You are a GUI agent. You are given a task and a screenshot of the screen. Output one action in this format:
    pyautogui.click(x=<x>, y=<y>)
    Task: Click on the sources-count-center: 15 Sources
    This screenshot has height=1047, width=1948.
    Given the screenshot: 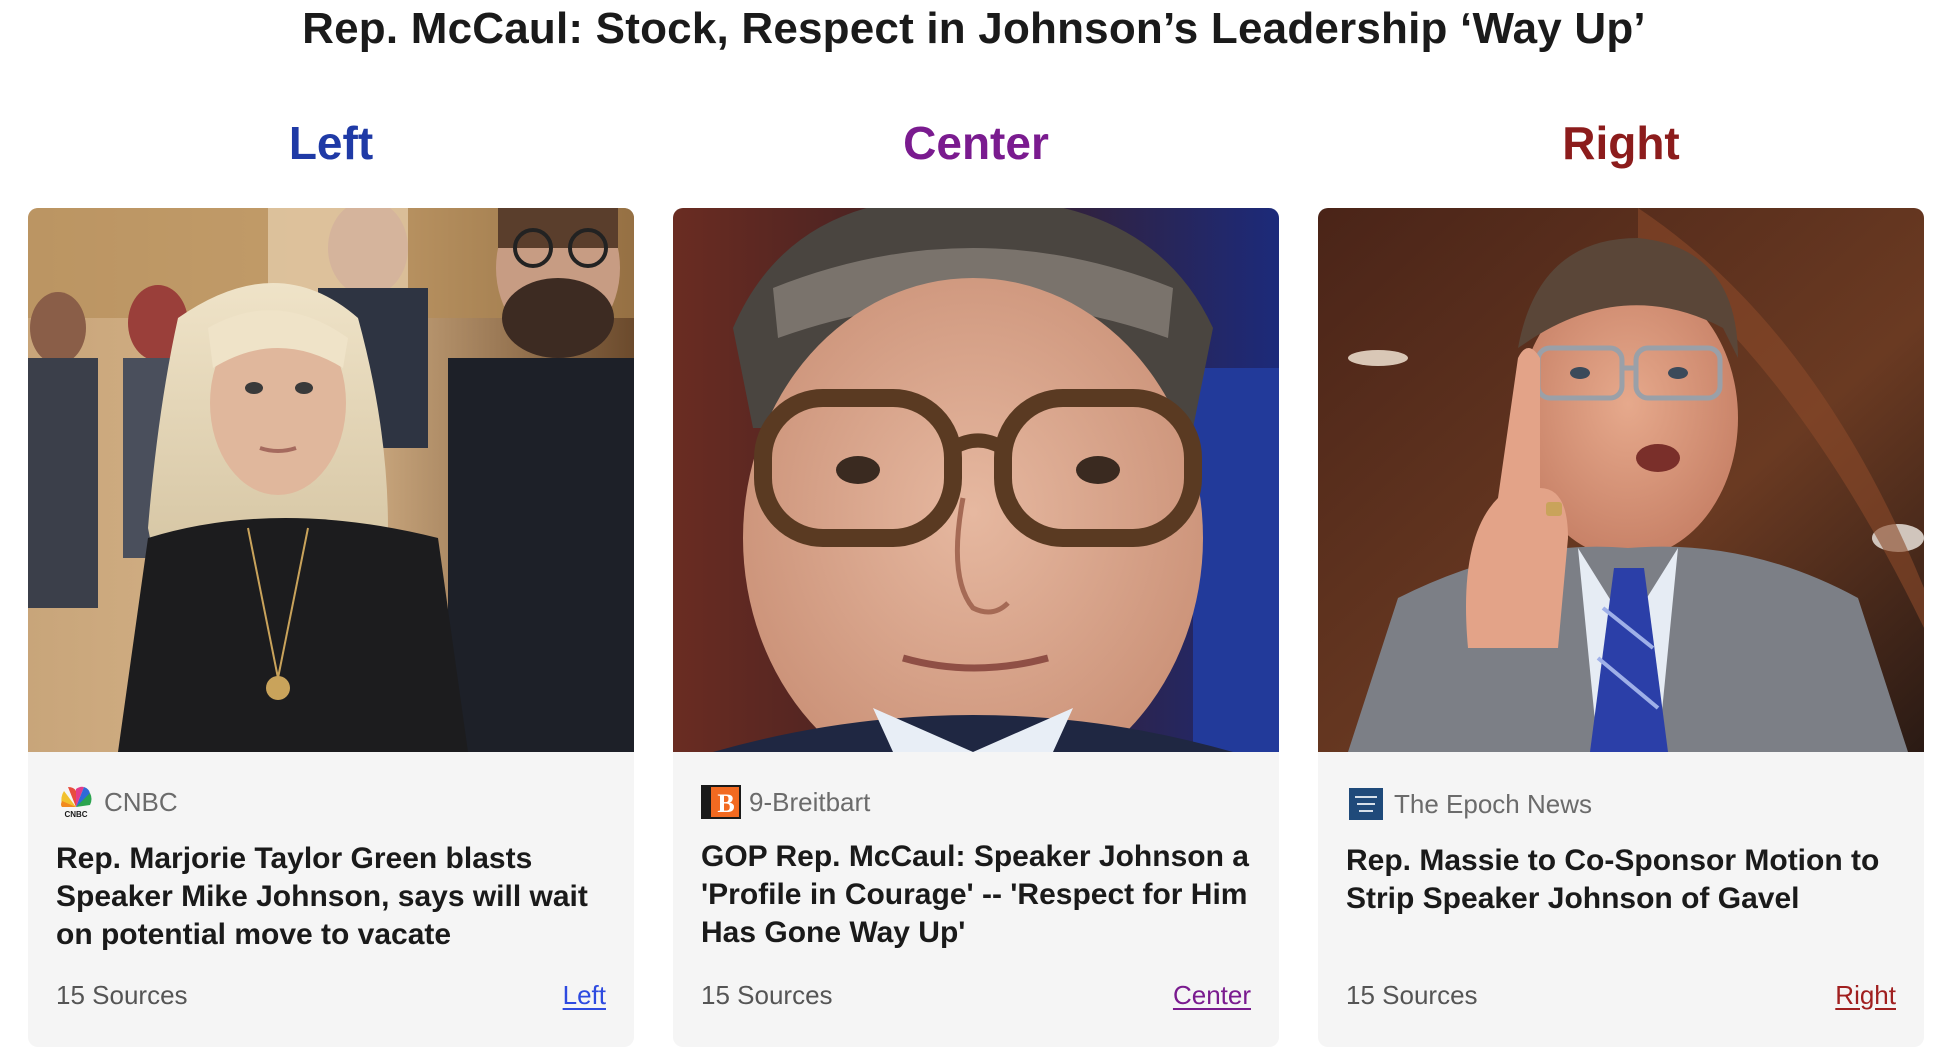 What is the action you would take?
    pyautogui.click(x=767, y=995)
    